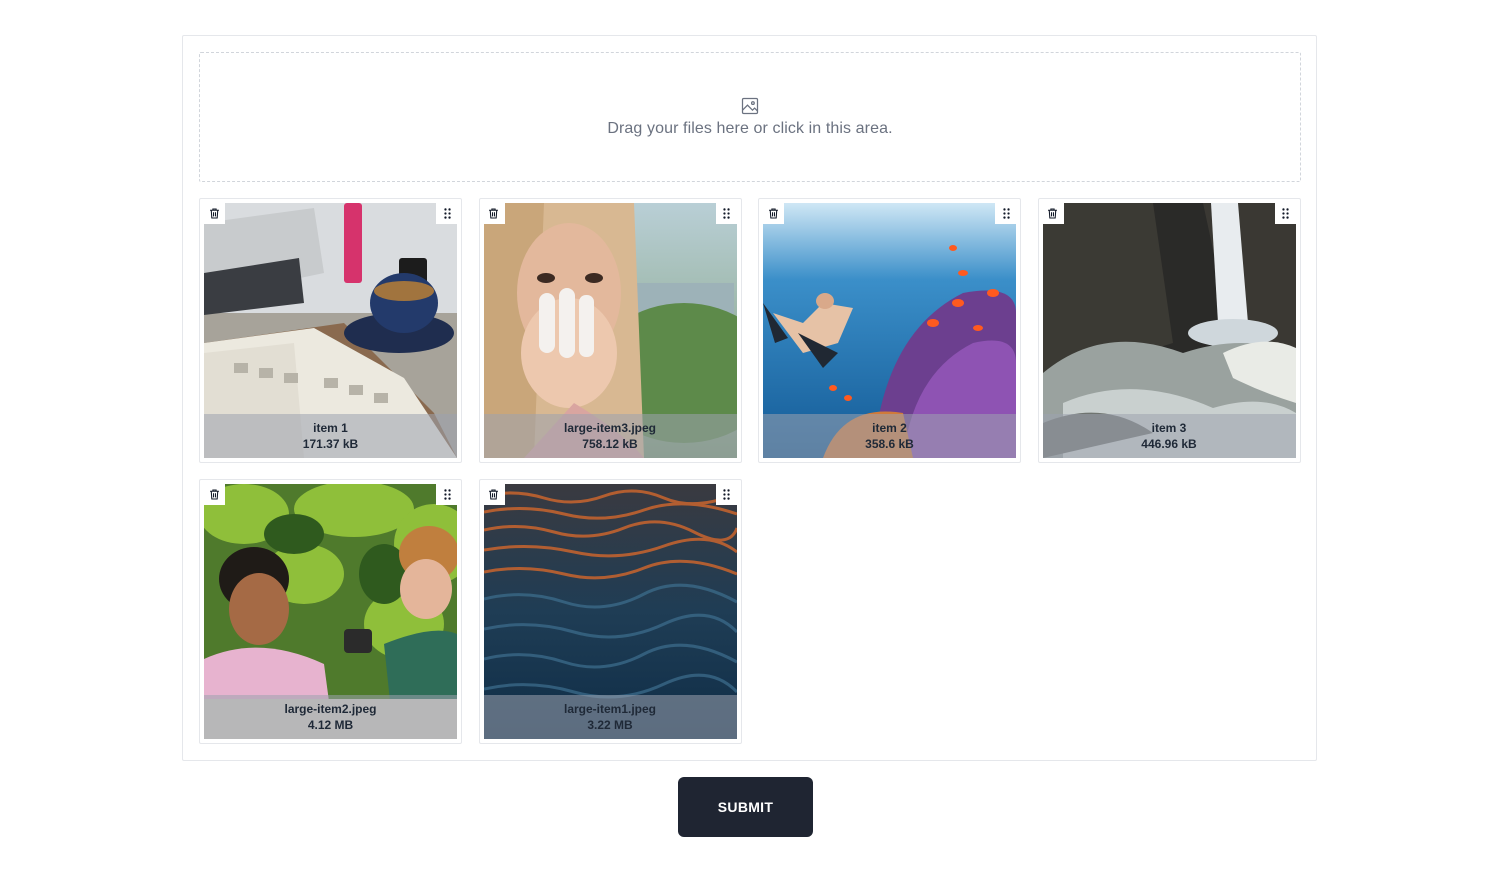 Image resolution: width=1505 pixels, height=879 pixels. What do you see at coordinates (330, 436) in the screenshot?
I see `file-caption: item 1 171.37 kB` at bounding box center [330, 436].